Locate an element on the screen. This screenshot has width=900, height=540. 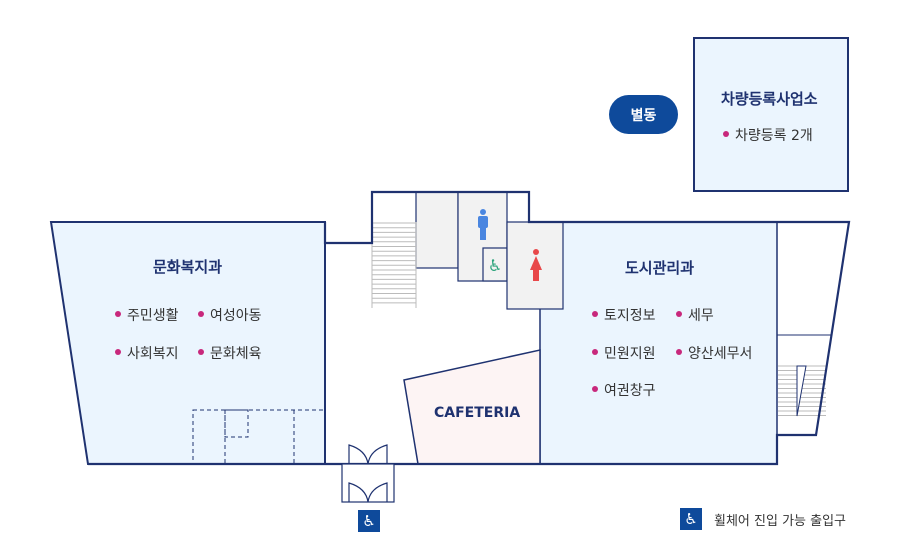
left-room-title: 문화복지과 is located at coordinates (188, 267).